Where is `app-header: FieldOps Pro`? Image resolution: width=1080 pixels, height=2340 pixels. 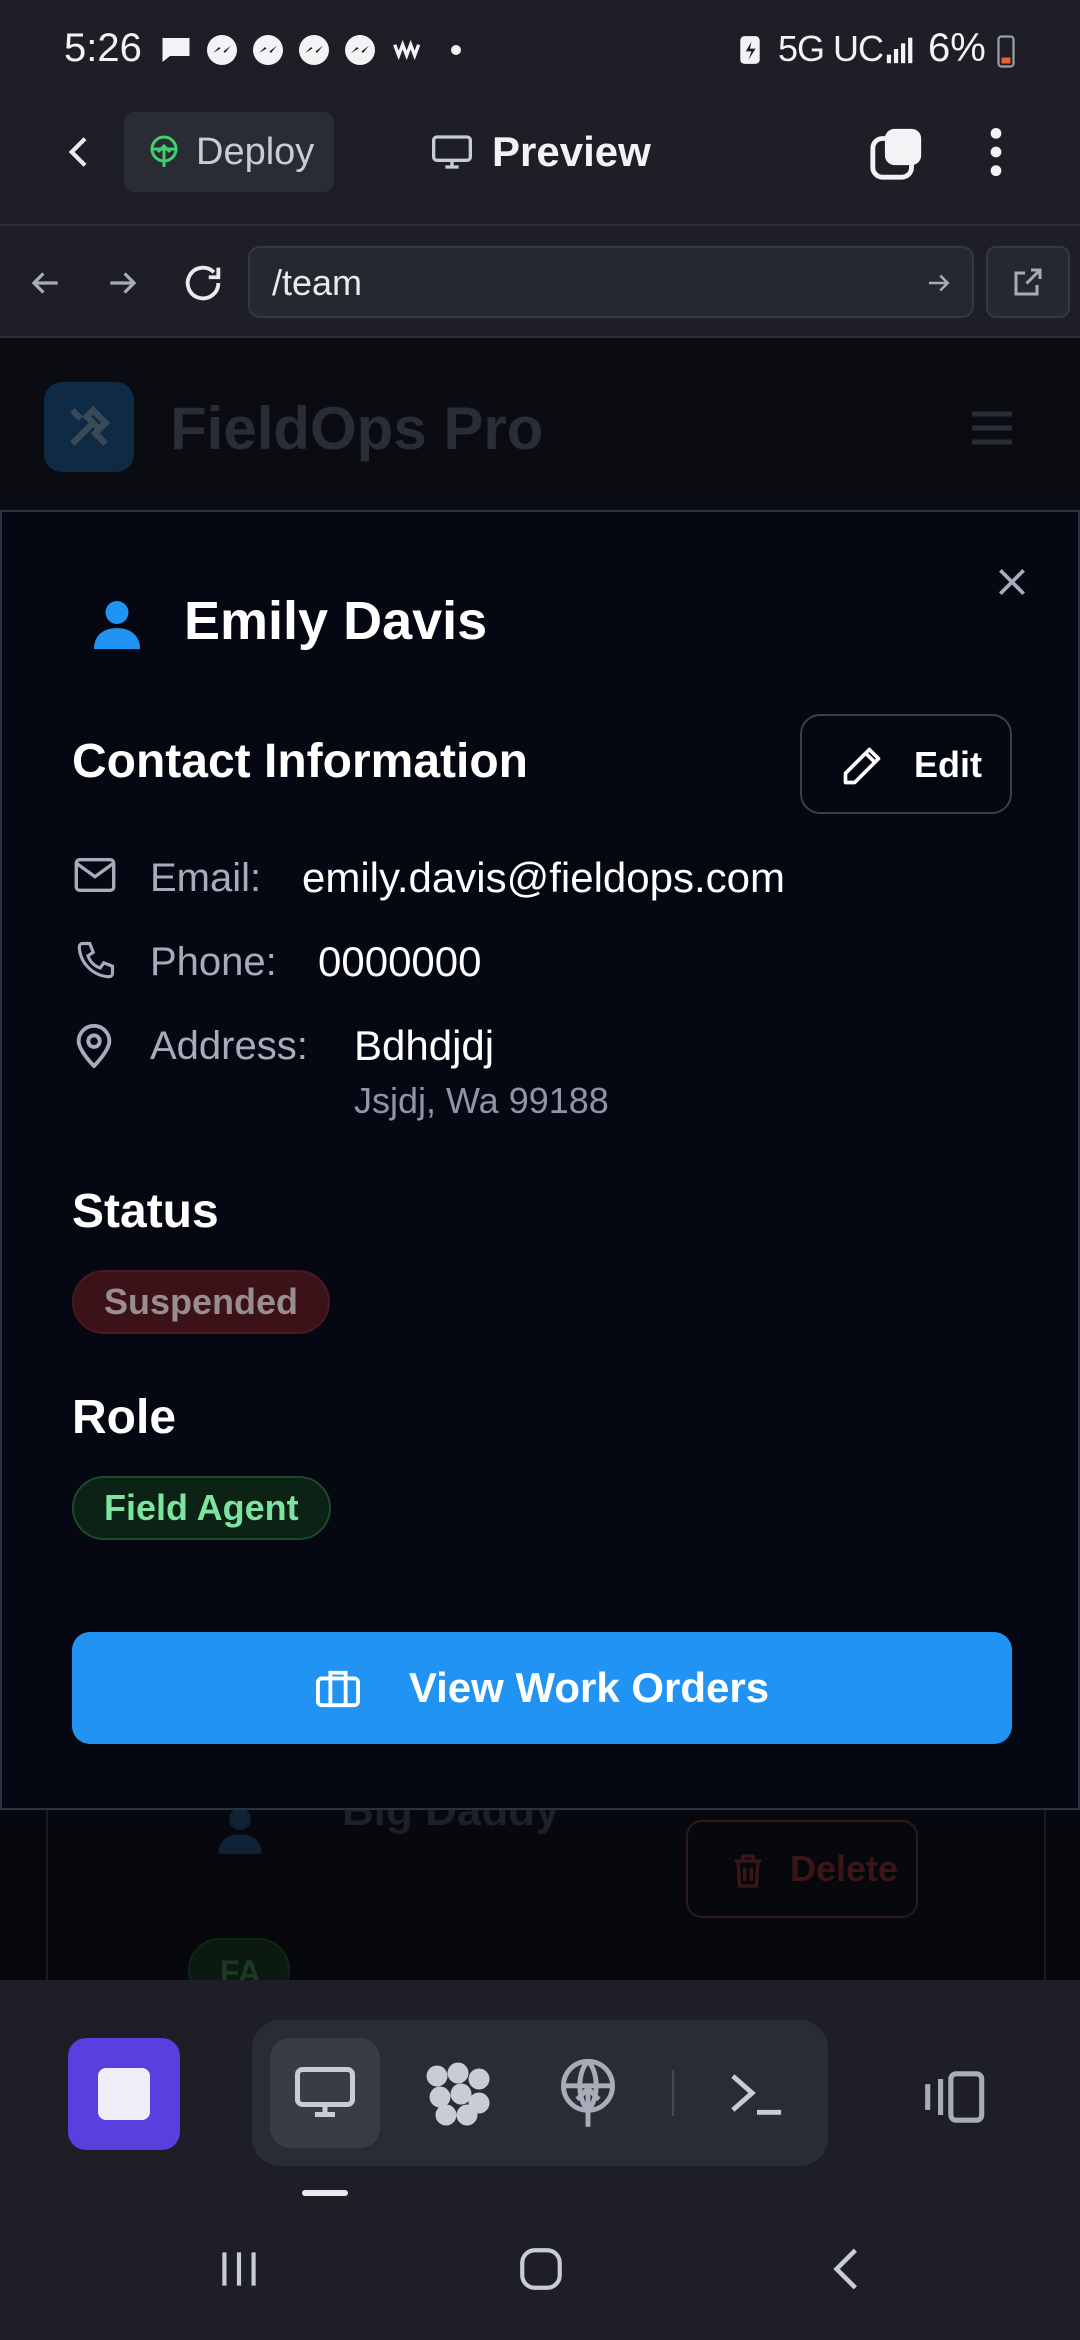 app-header: FieldOps Pro is located at coordinates (540, 424).